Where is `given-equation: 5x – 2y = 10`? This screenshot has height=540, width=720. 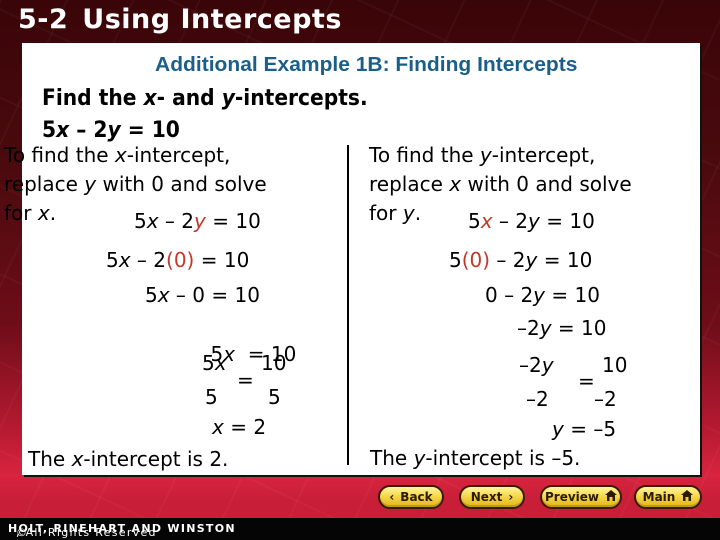 given-equation: 5x – 2y = 10 is located at coordinates (111, 130).